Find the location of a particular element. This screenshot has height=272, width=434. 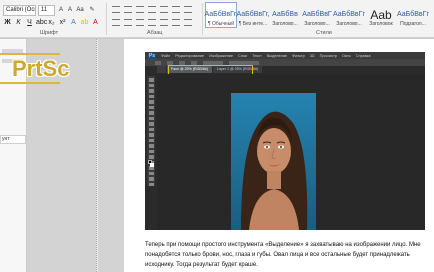

decrease-indent-icon is located at coordinates (152, 9).